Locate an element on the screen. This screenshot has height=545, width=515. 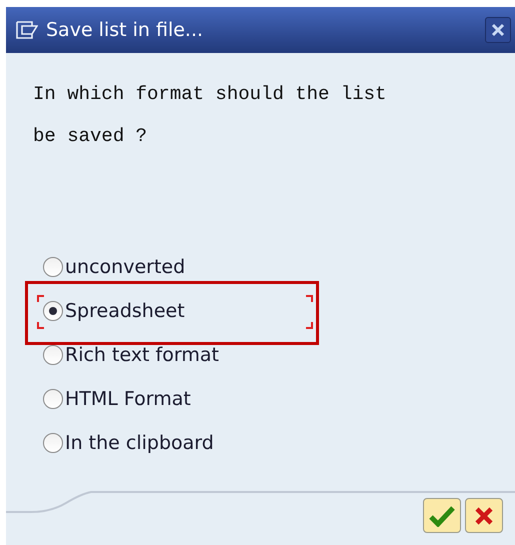
option-label: HTML Format is located at coordinates (128, 399).